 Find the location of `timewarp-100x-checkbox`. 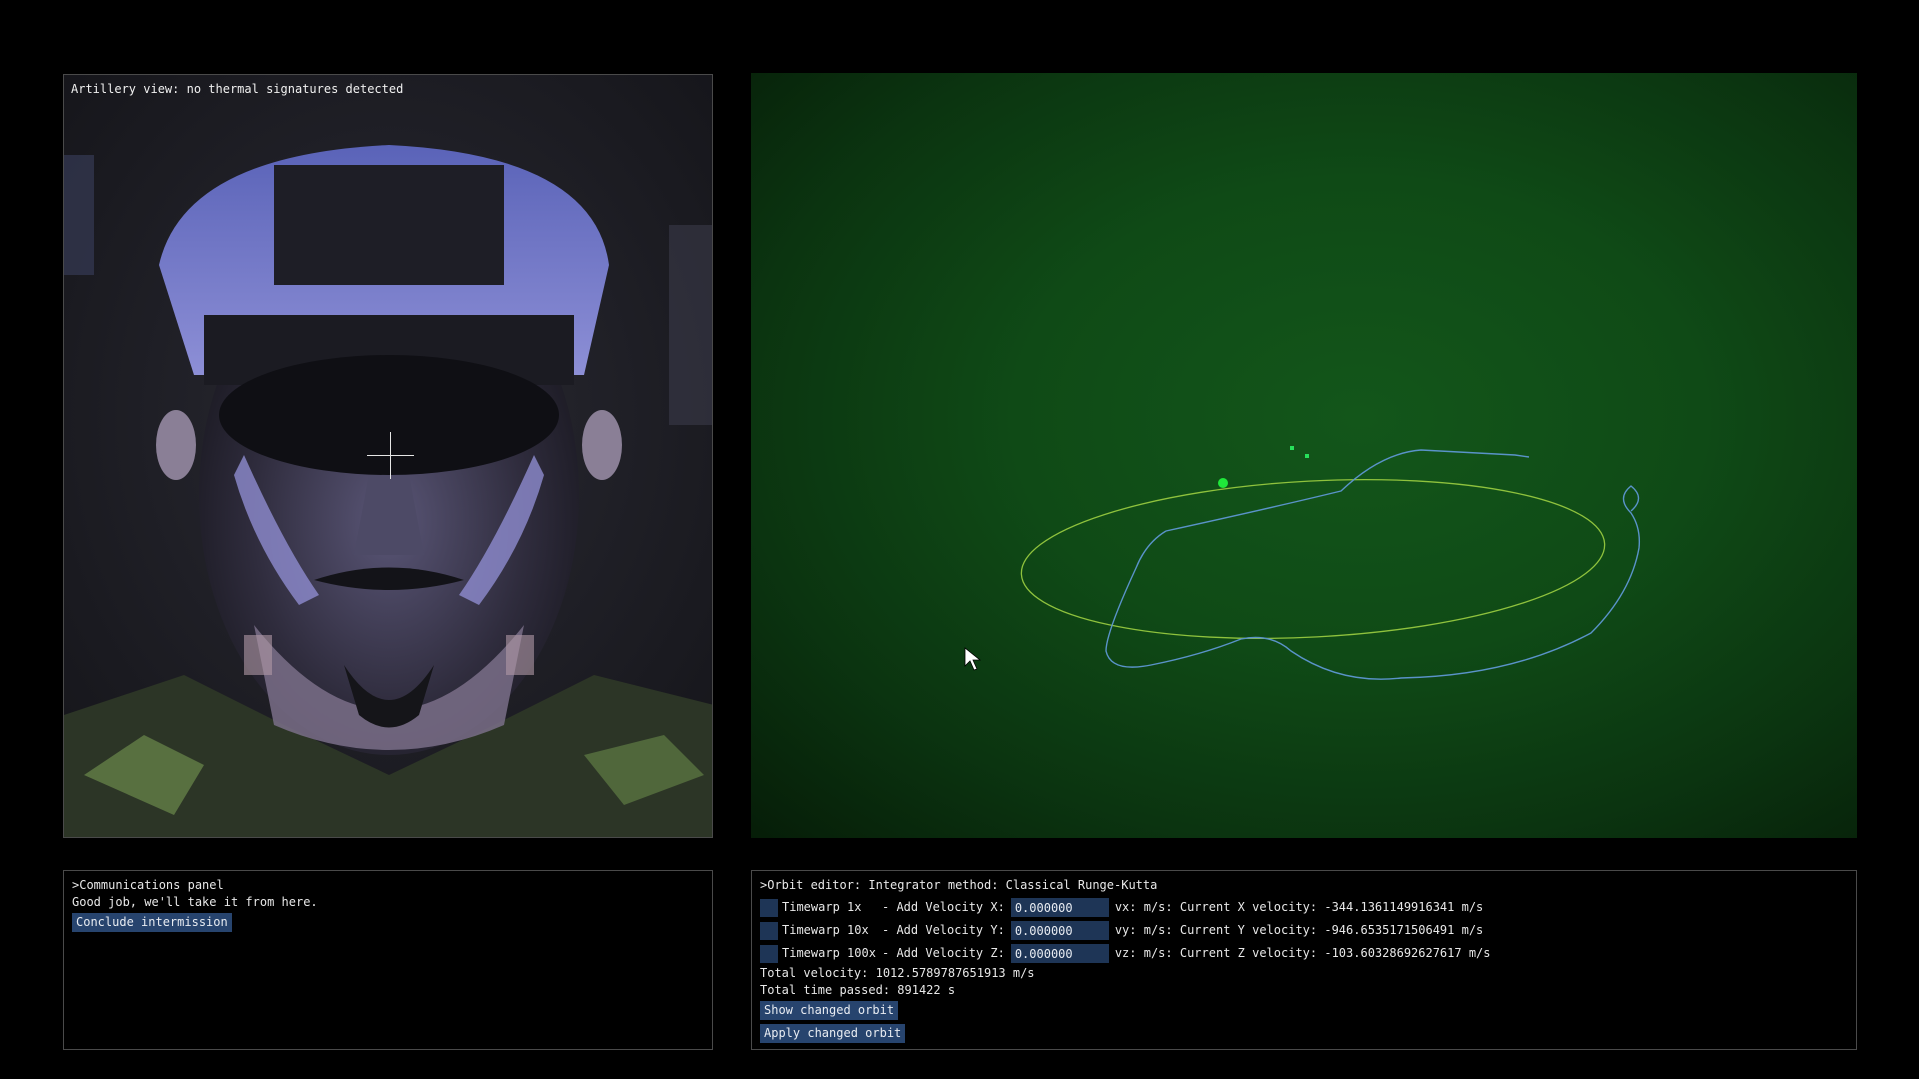

timewarp-100x-checkbox is located at coordinates (769, 953).